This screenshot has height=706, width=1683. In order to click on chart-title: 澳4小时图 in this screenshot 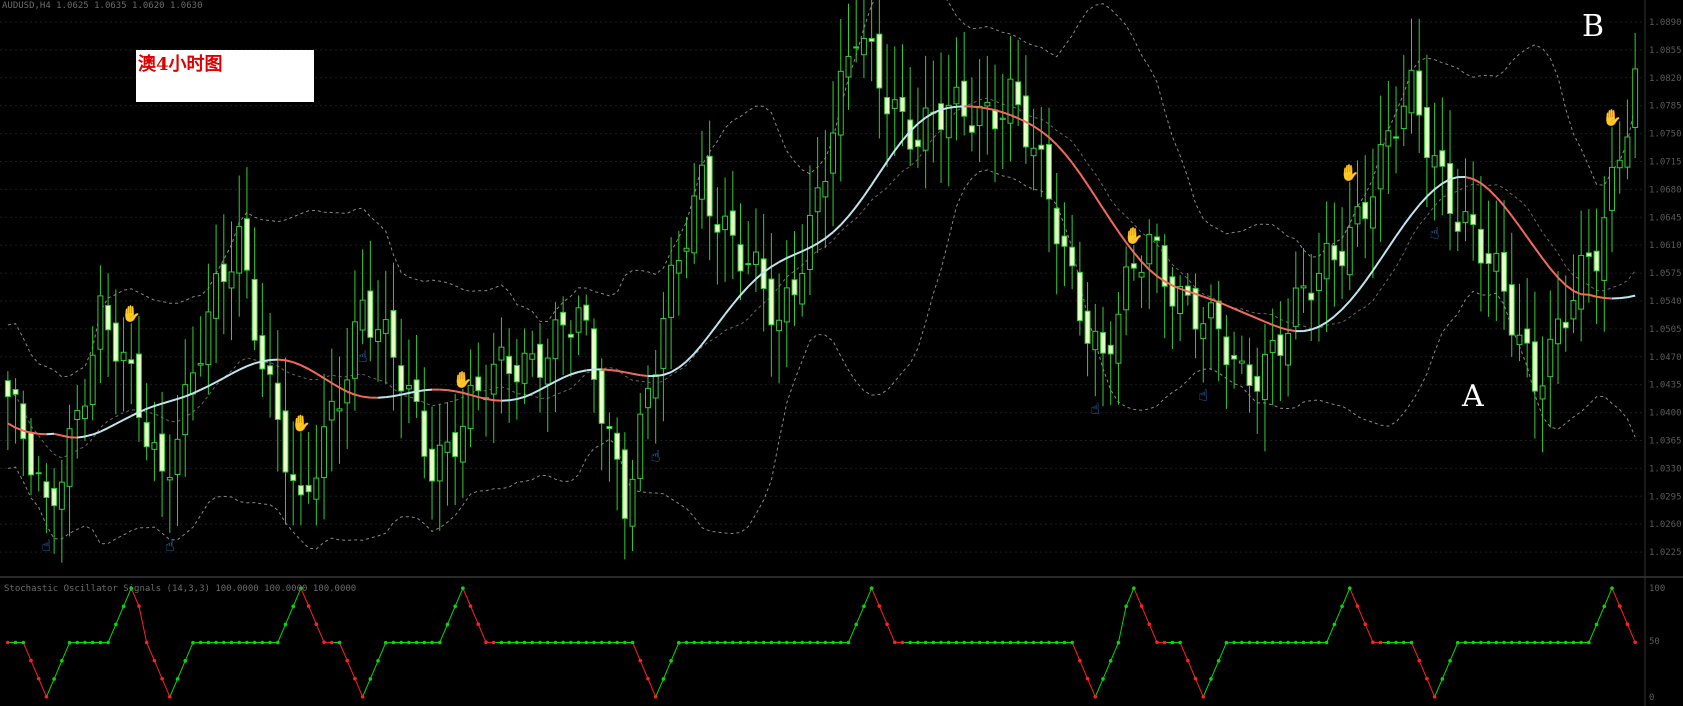, I will do `click(180, 64)`.